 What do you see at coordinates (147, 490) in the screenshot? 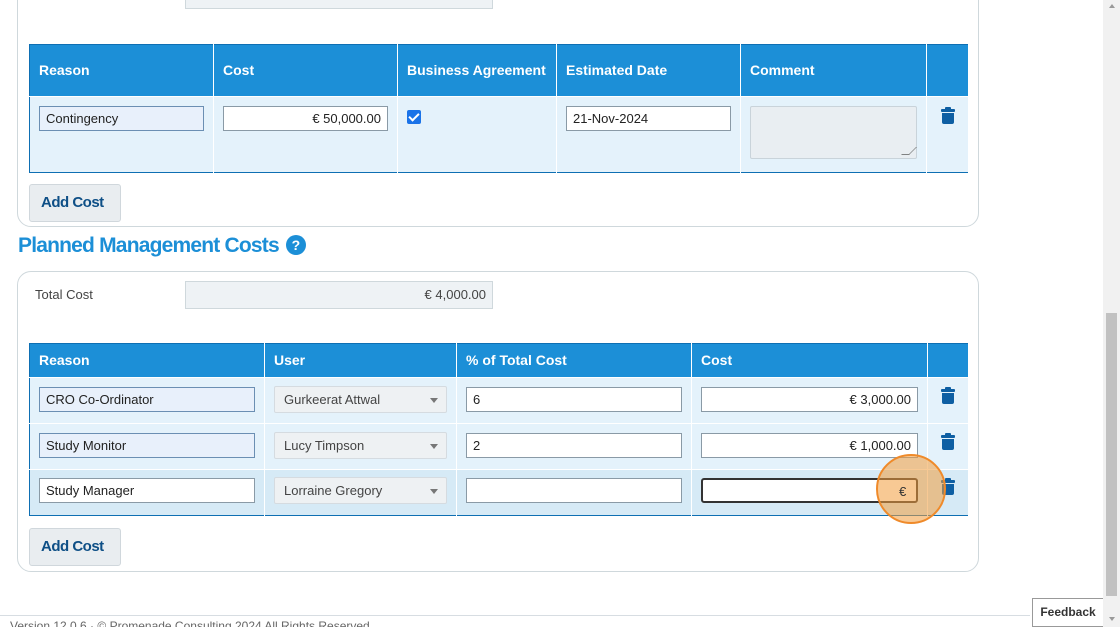
I see `reason-input: Study Manager` at bounding box center [147, 490].